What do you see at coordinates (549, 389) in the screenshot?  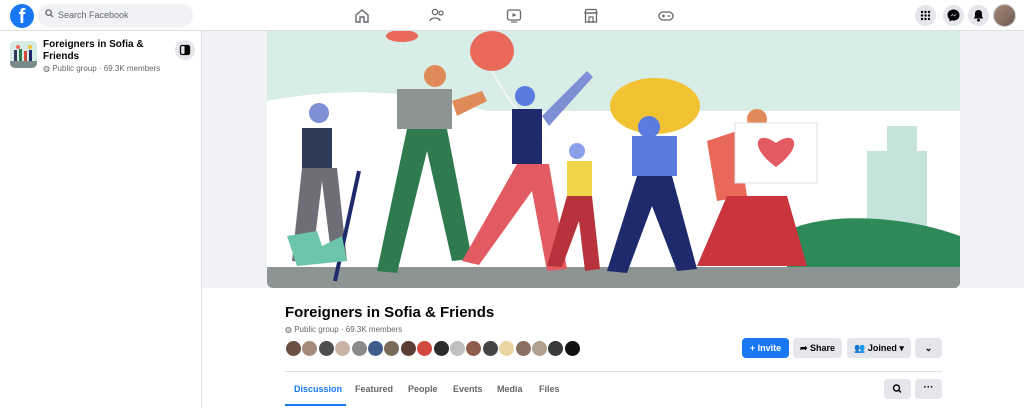 I see `tab-files: Files` at bounding box center [549, 389].